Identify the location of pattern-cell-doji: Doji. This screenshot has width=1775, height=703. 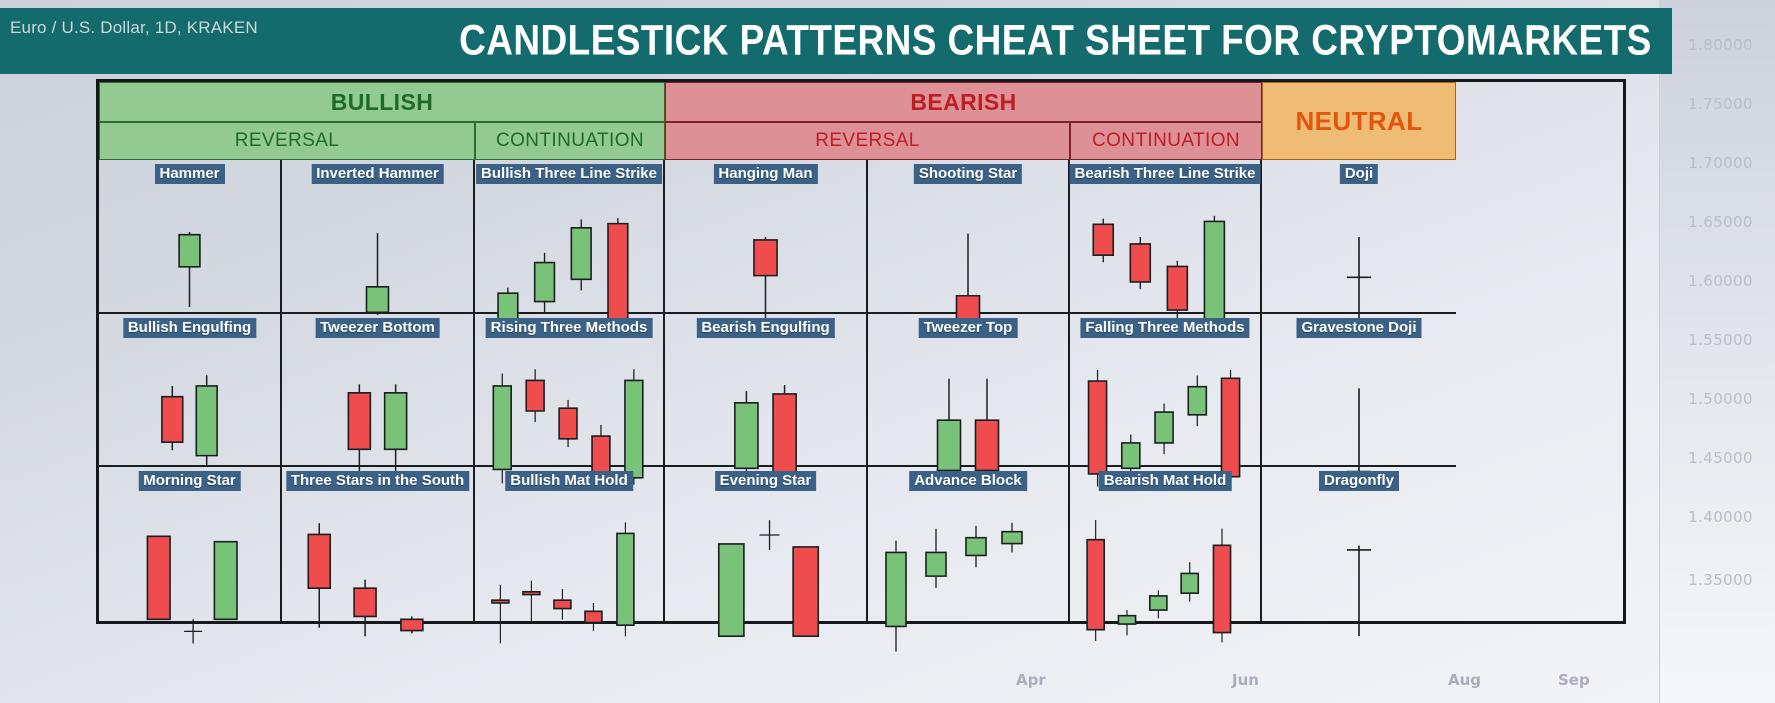
(1359, 237).